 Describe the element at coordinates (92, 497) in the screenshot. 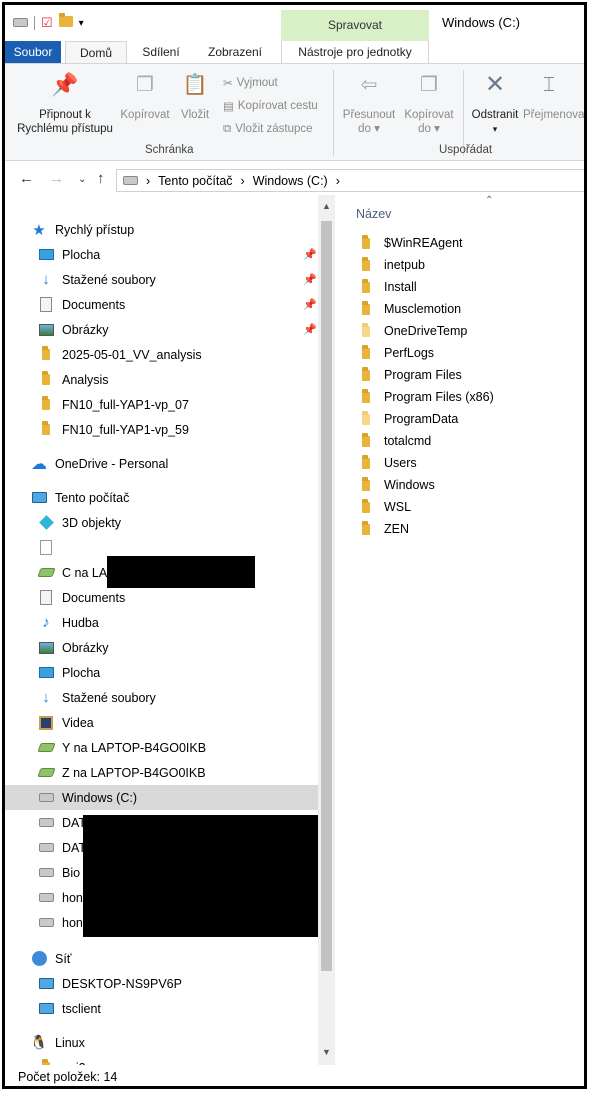

I see `nav-label: Tento počítač` at that location.